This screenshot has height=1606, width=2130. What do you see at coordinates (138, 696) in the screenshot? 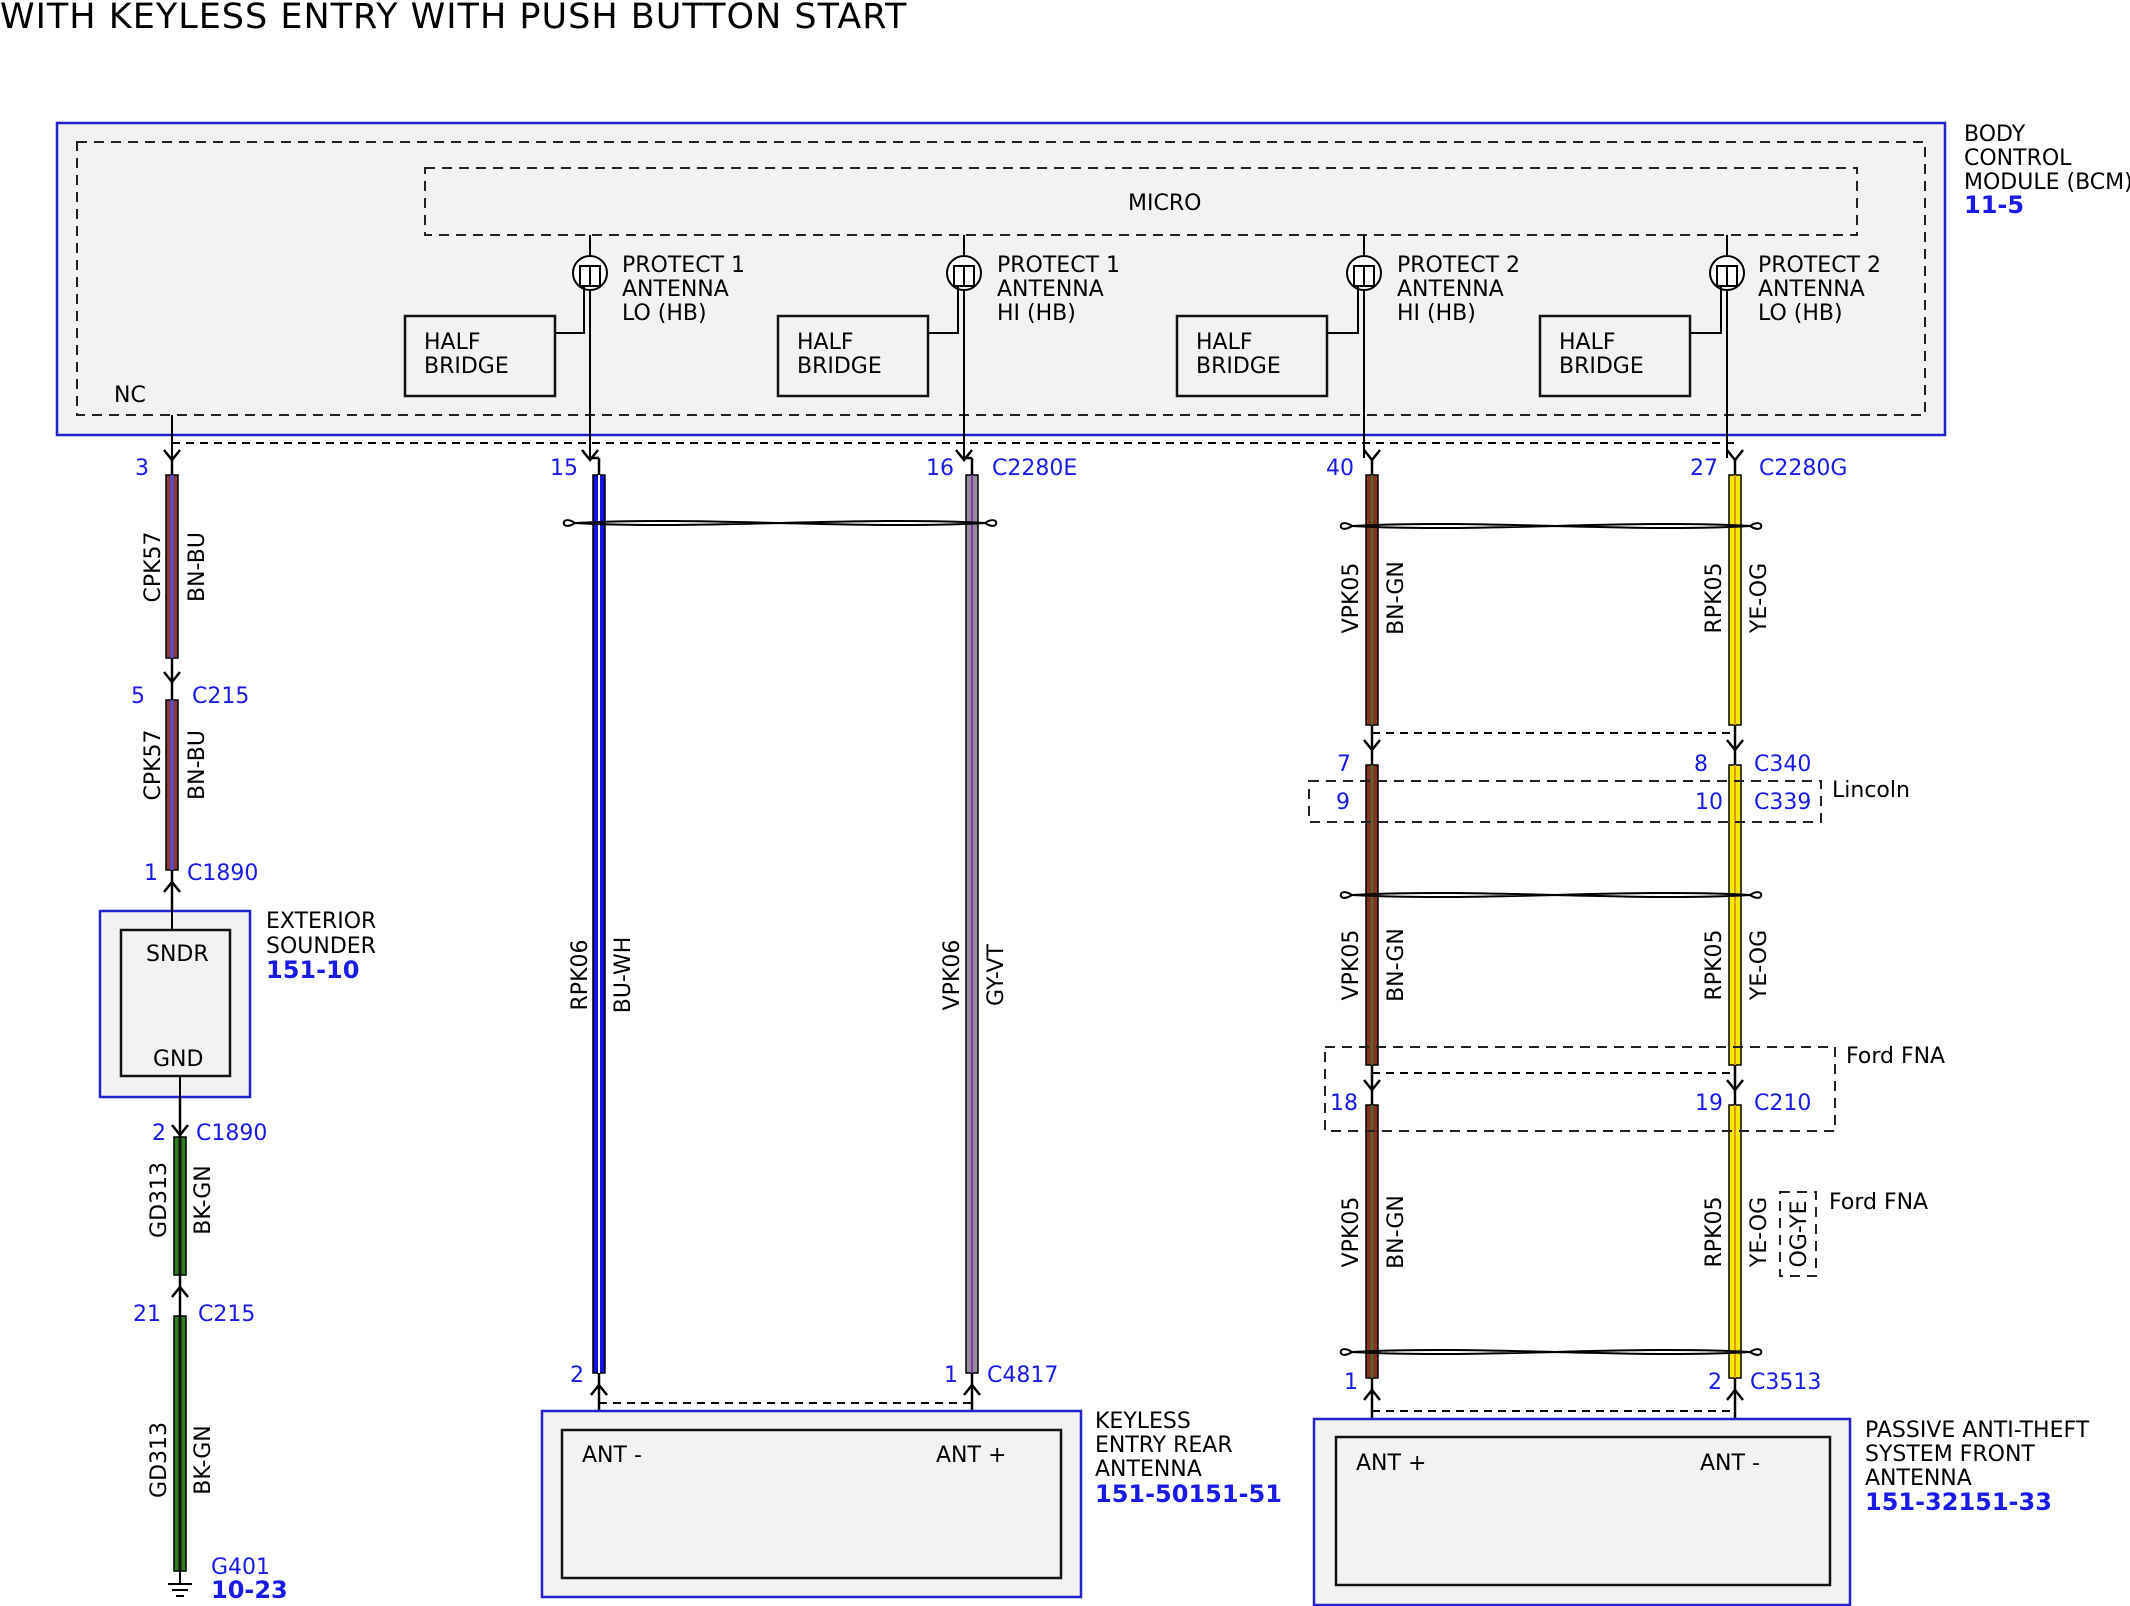
I see `pin-c215-5: 5` at bounding box center [138, 696].